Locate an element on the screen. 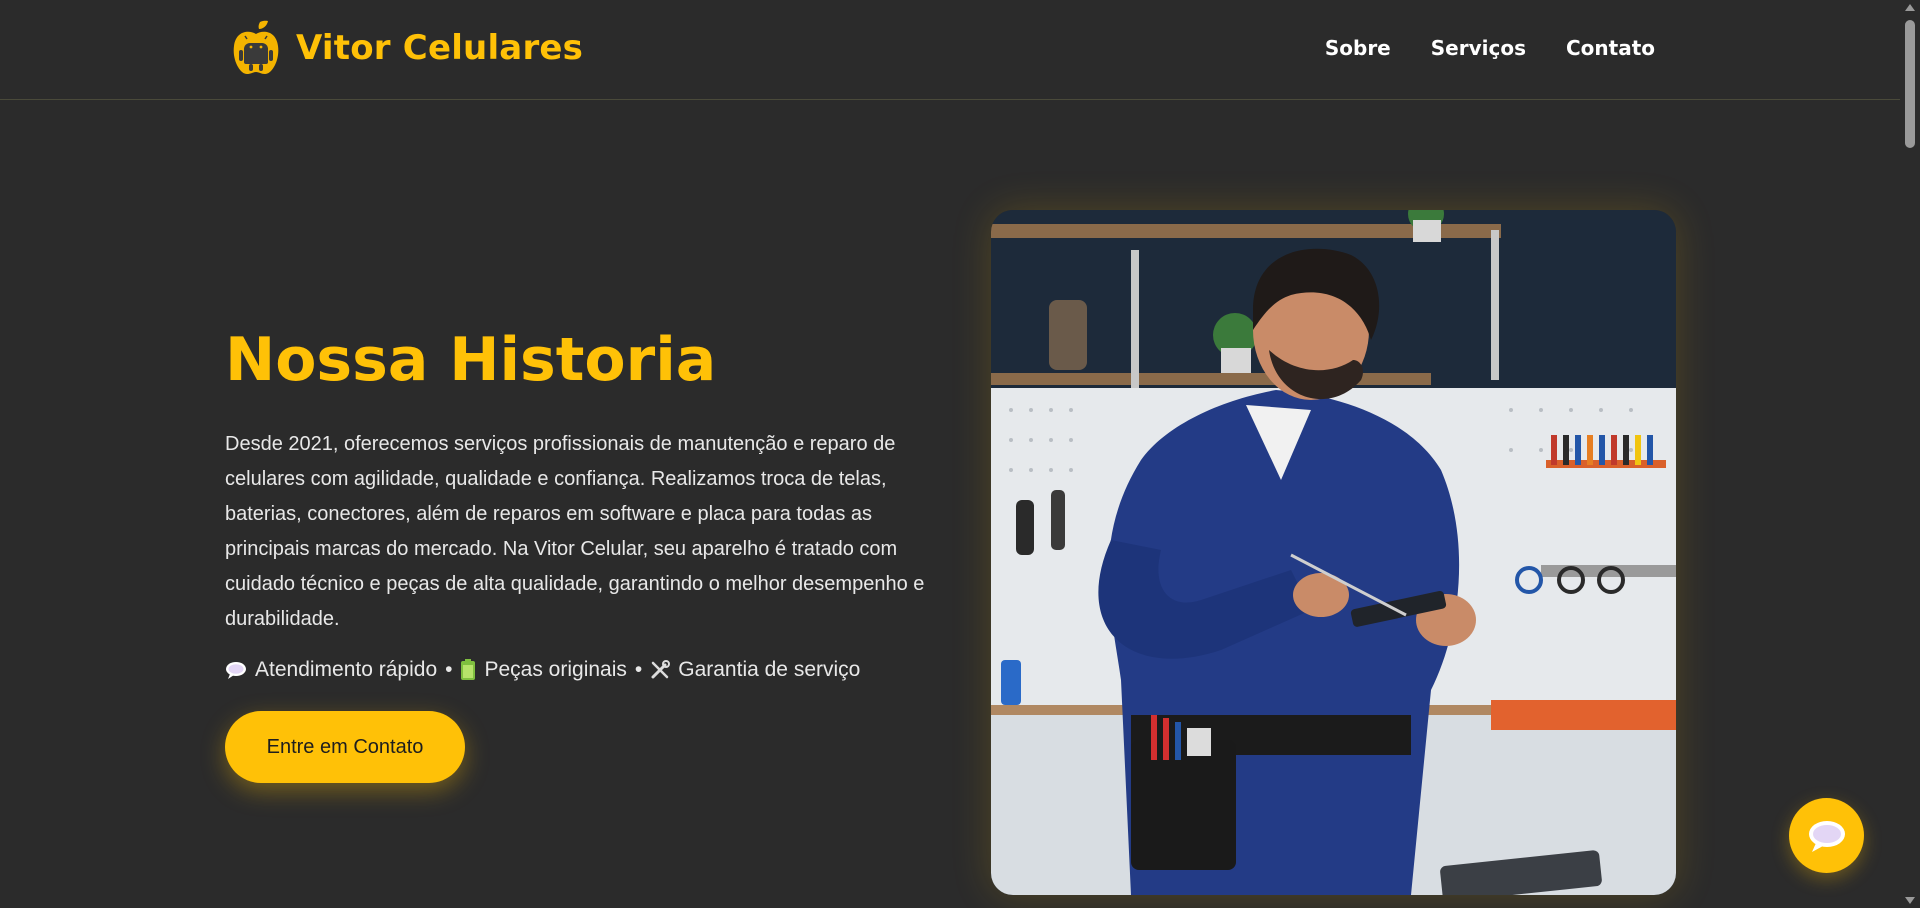 This screenshot has height=908, width=1920. chat-bubble-icon is located at coordinates (1826, 836).